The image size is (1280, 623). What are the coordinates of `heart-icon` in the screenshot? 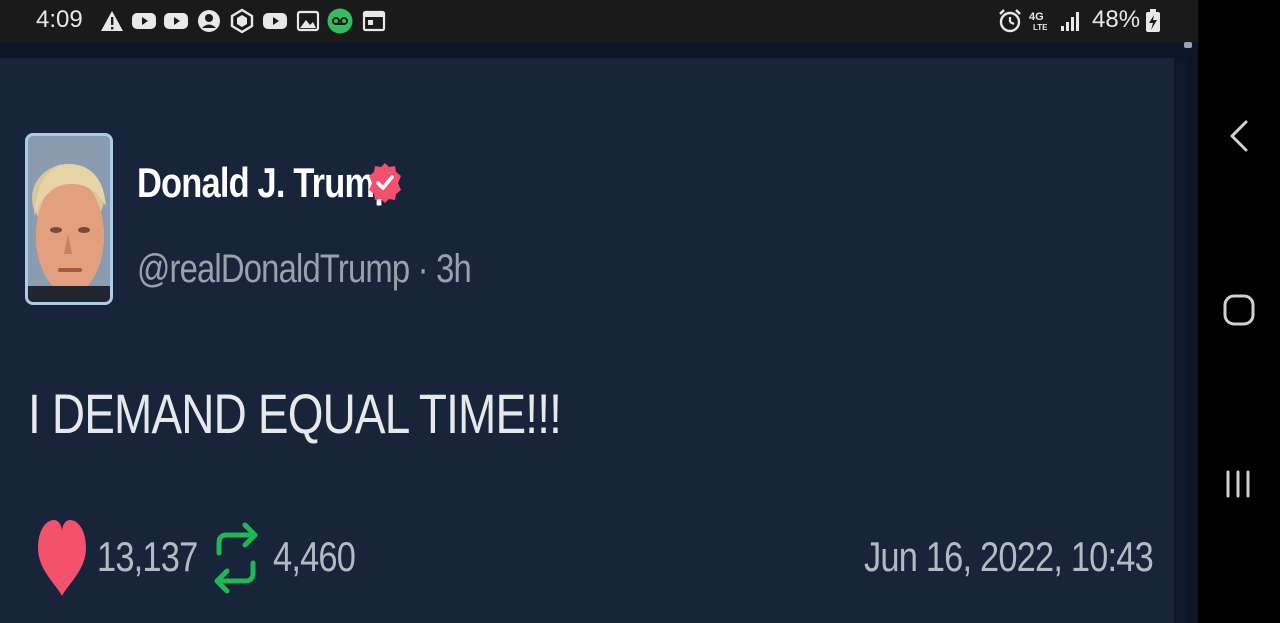 It's located at (62, 557).